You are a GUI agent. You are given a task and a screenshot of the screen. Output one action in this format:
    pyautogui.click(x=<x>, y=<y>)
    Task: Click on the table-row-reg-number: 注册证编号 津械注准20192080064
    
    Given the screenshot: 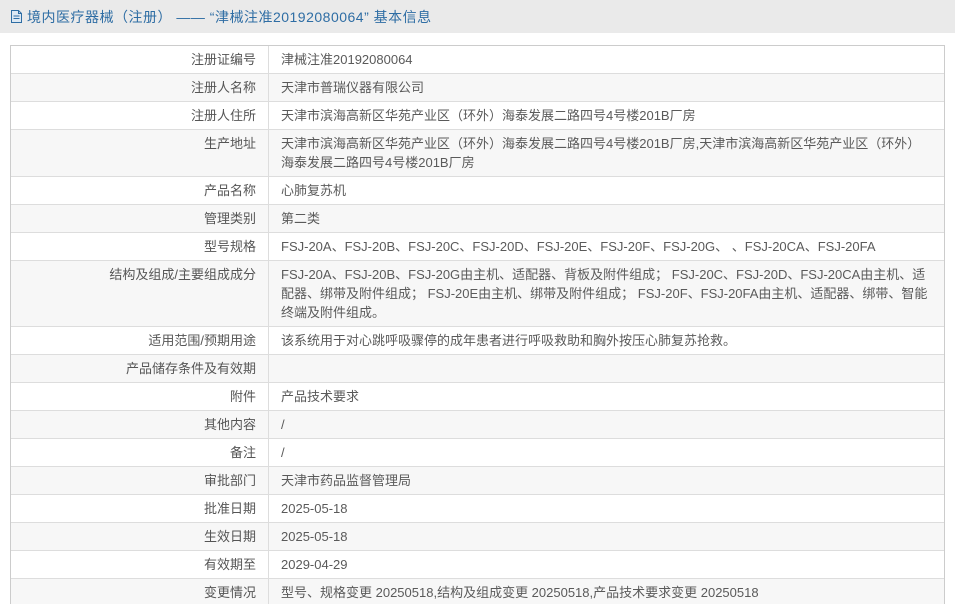 What is the action you would take?
    pyautogui.click(x=477, y=60)
    